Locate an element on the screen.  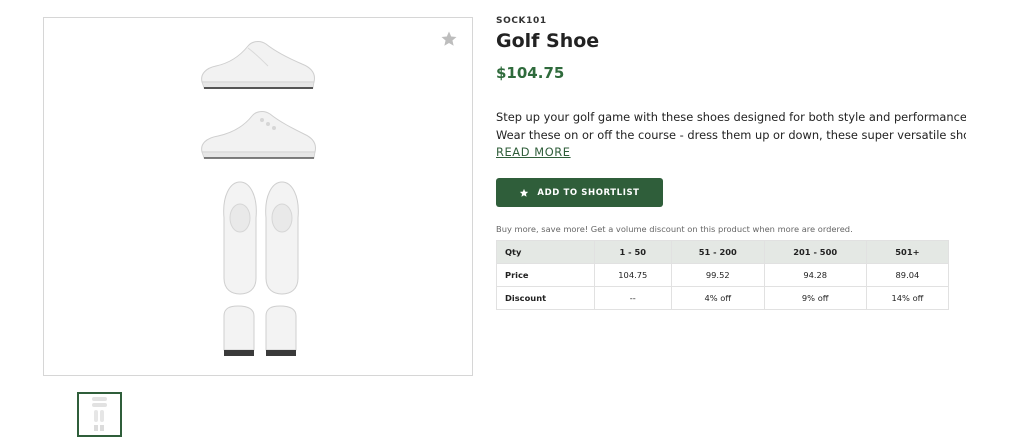
thumbnail-image is located at coordinates (99, 414).